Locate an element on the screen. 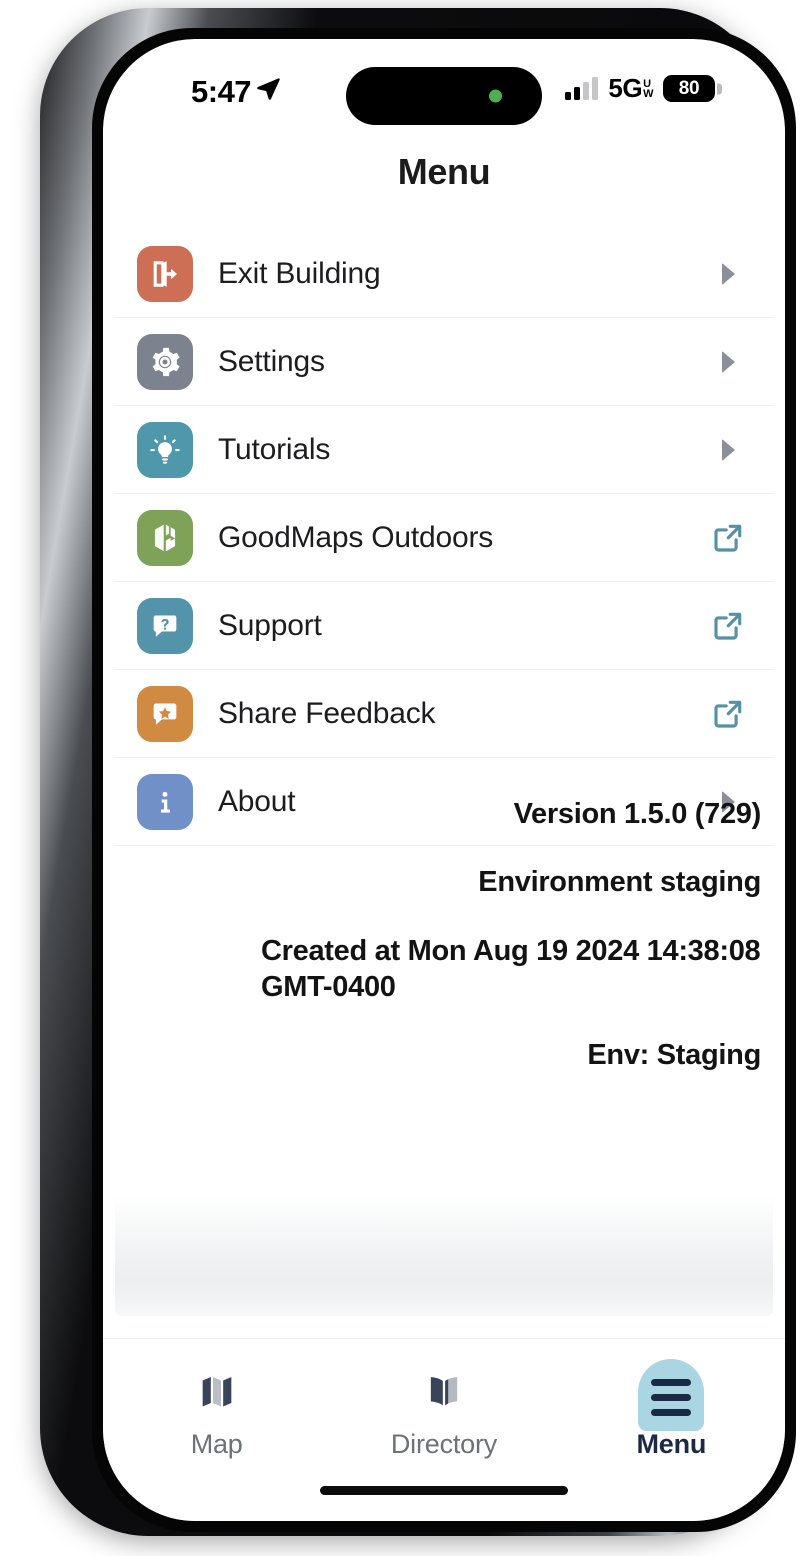 This screenshot has height=1556, width=808. gear-icon is located at coordinates (165, 361).